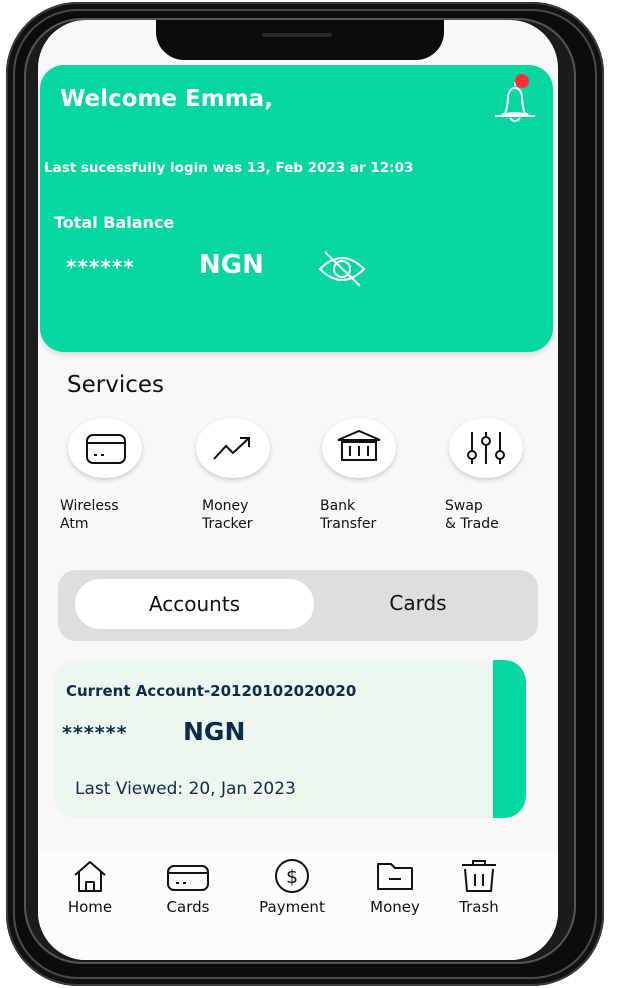 This screenshot has width=636, height=988. What do you see at coordinates (522, 81) in the screenshot?
I see `notification-dot` at bounding box center [522, 81].